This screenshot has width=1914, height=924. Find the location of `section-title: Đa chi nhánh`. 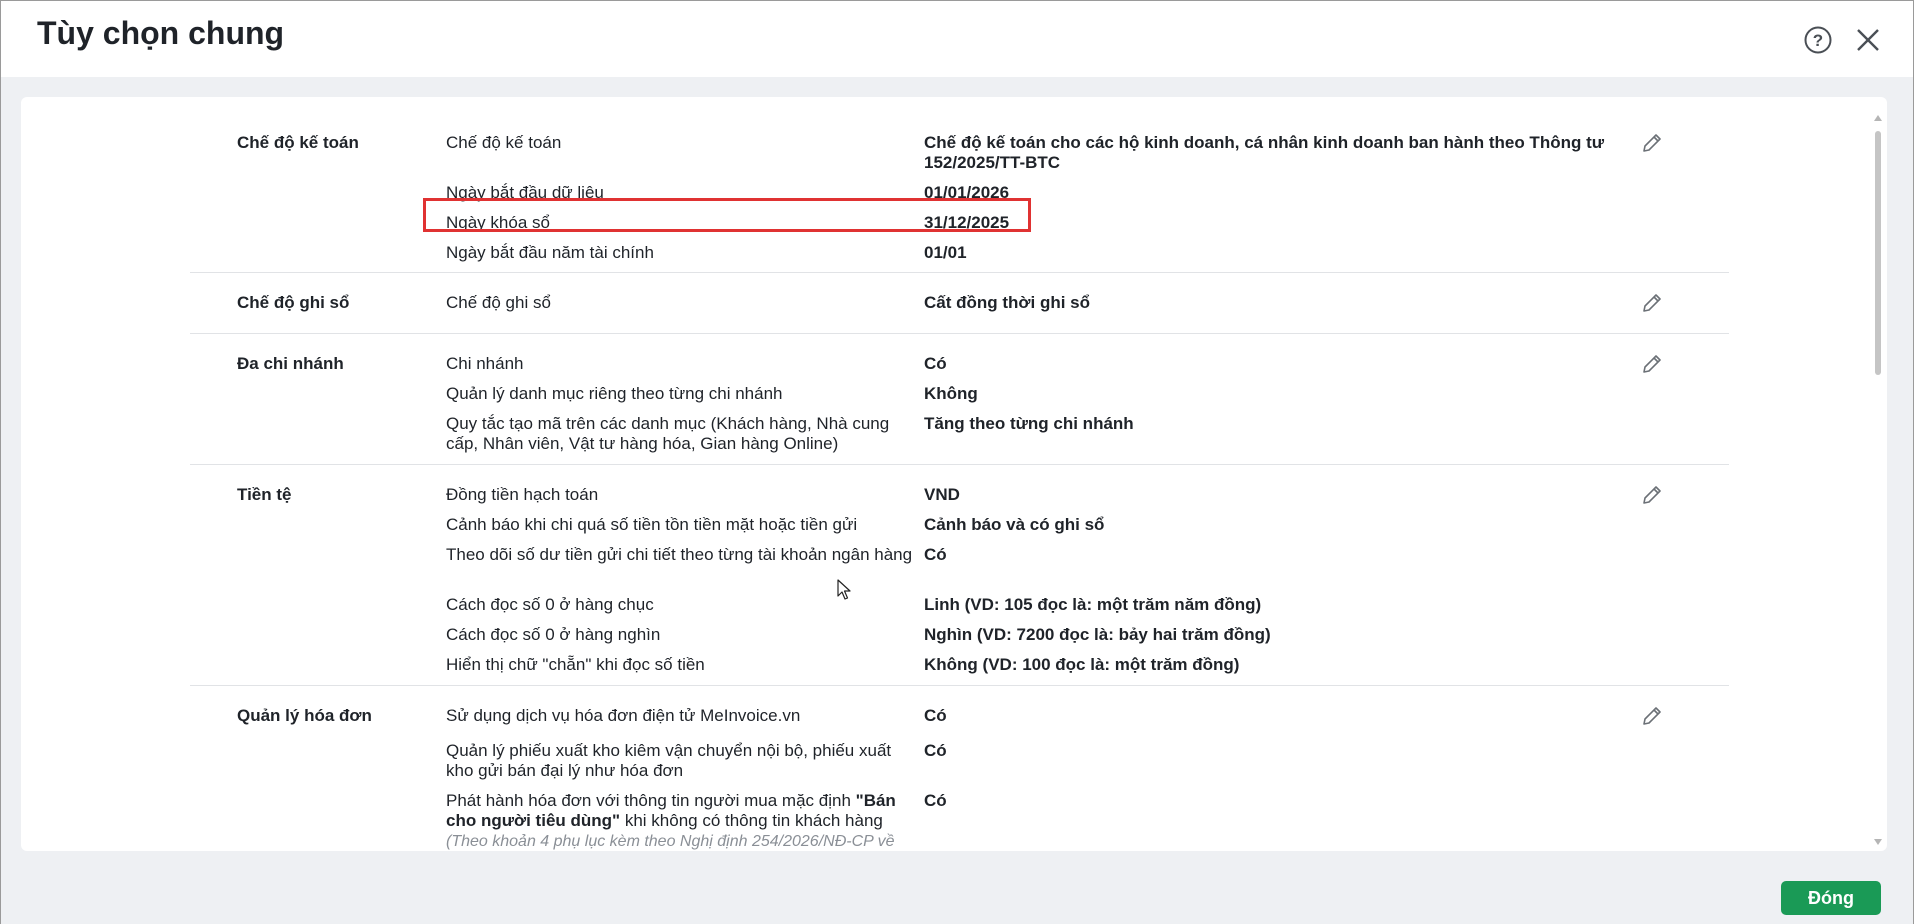

section-title: Đa chi nhánh is located at coordinates (290, 363).